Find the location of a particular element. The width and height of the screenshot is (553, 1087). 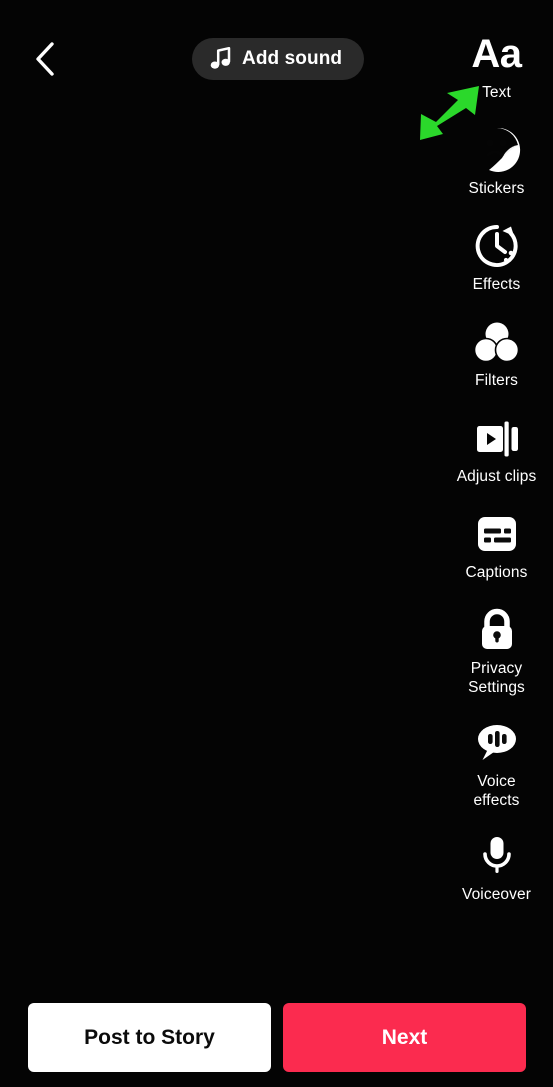

tool-text: Aa Text is located at coordinates (496, 65).